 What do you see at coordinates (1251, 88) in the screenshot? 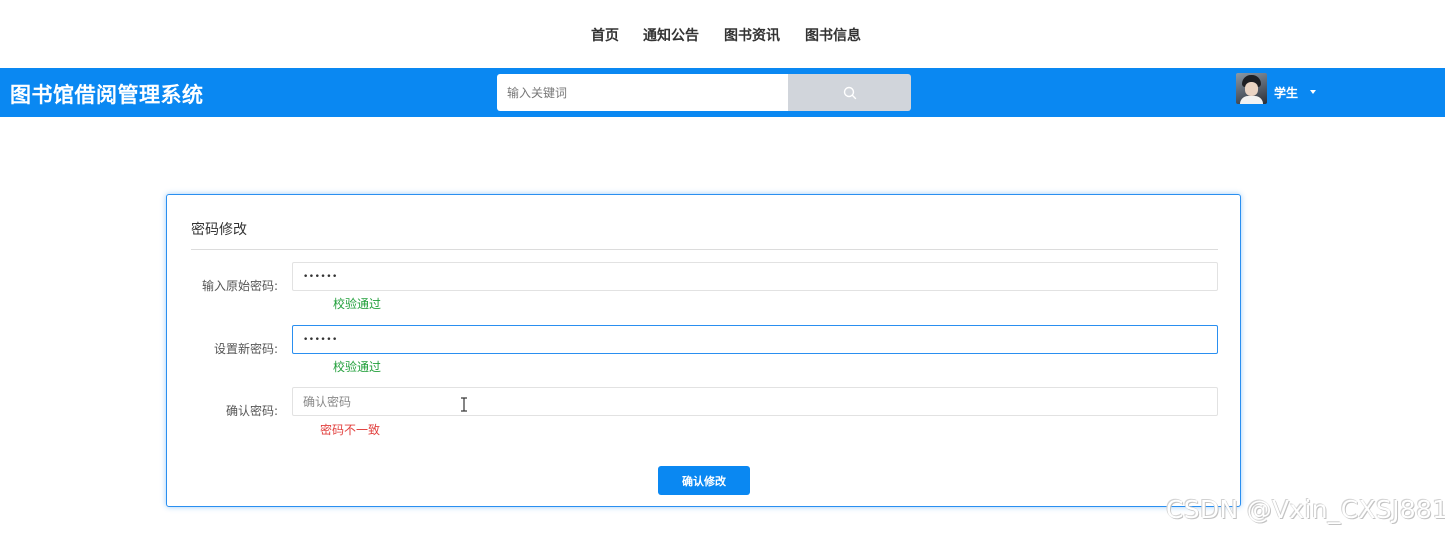
I see `avatar` at bounding box center [1251, 88].